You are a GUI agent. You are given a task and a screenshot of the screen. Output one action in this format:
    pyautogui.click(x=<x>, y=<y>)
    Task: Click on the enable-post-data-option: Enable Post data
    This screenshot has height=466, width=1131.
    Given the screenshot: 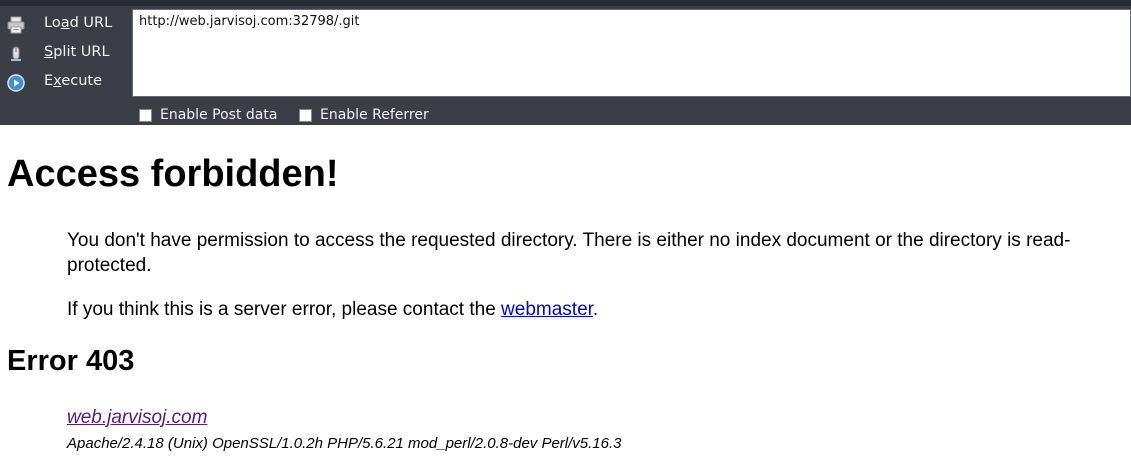 What is the action you would take?
    pyautogui.click(x=208, y=115)
    